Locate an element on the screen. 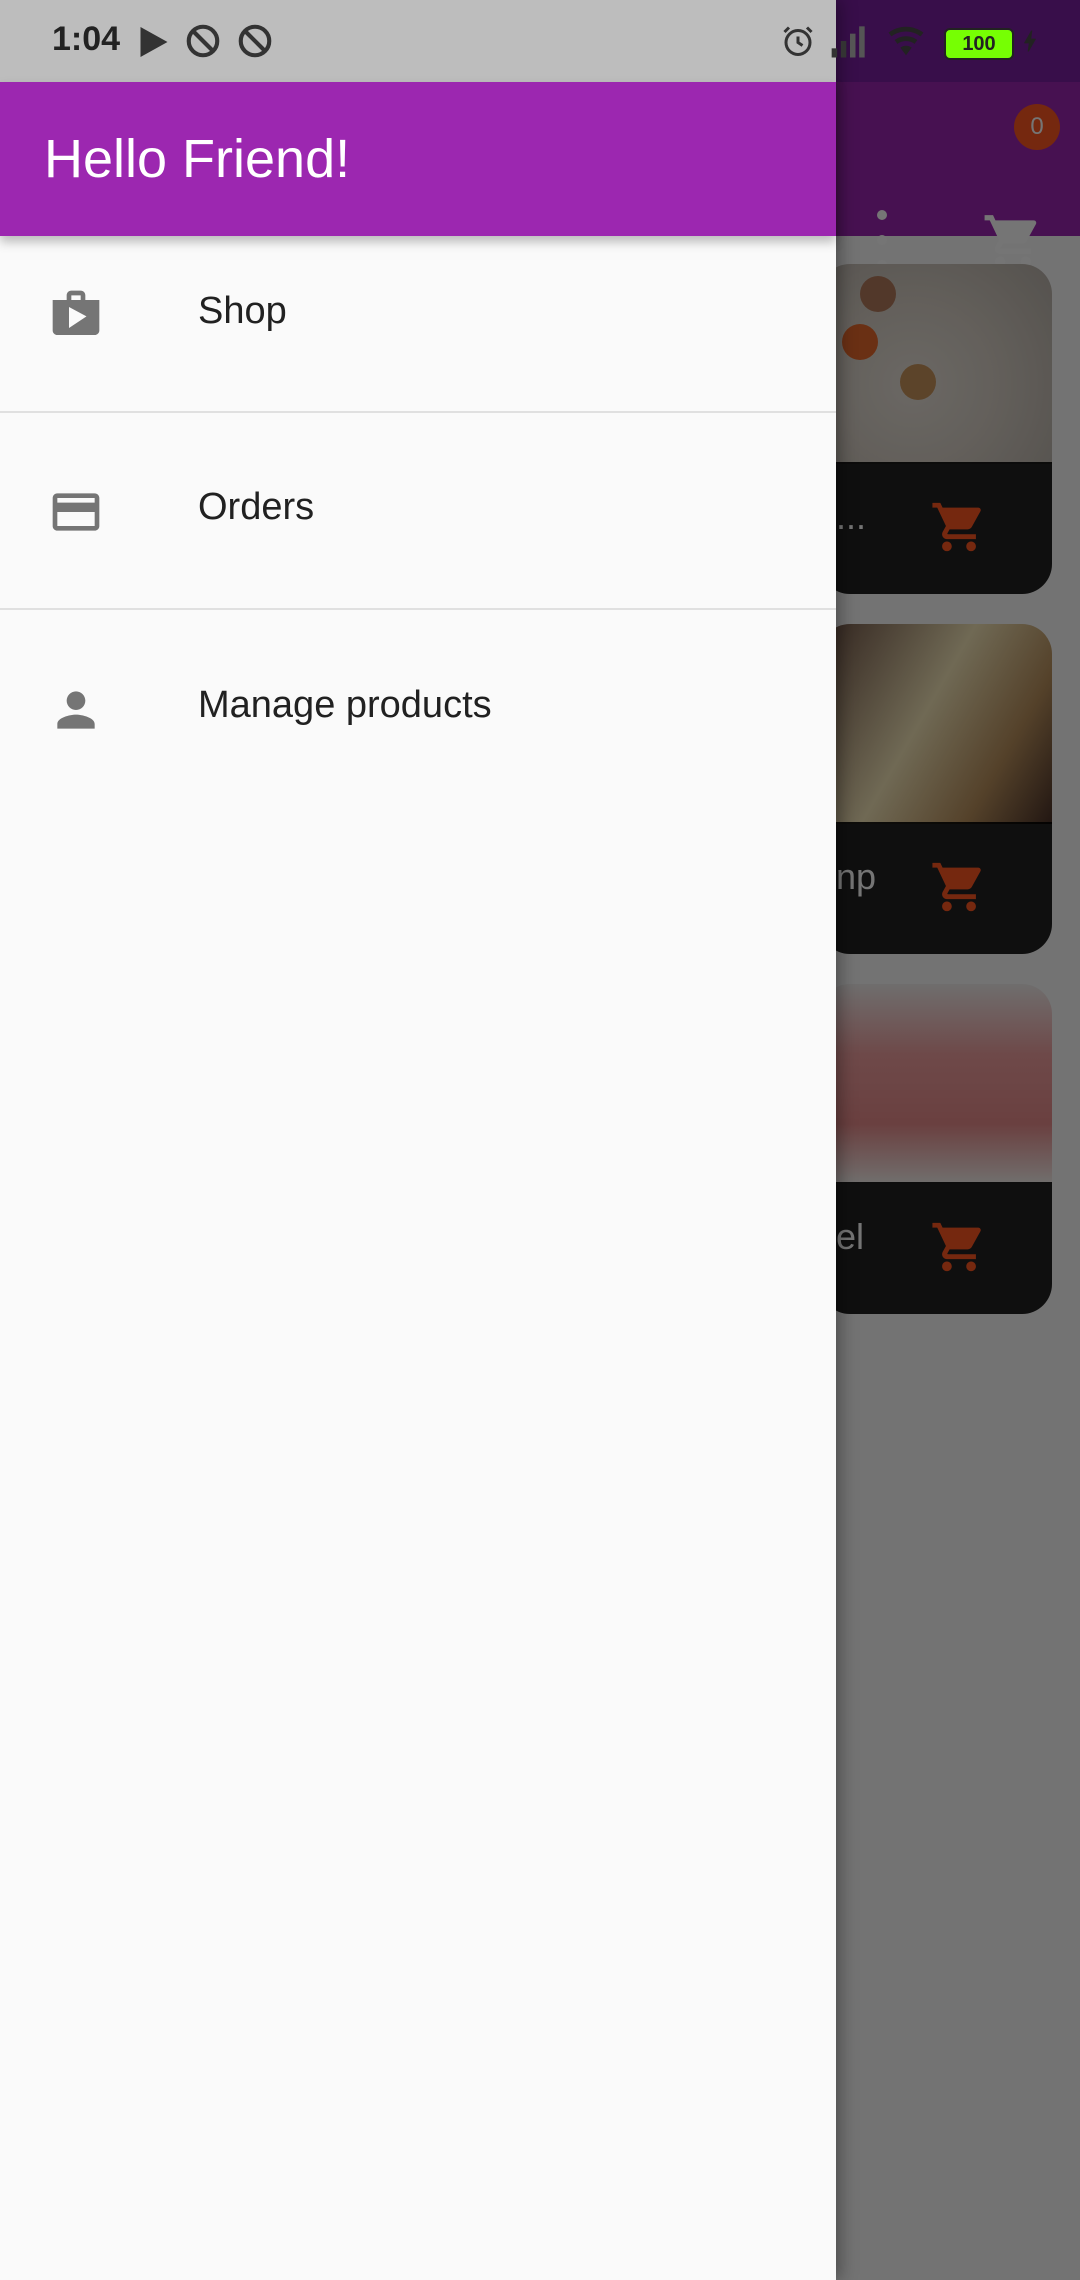  play-store-icon is located at coordinates (154, 42).